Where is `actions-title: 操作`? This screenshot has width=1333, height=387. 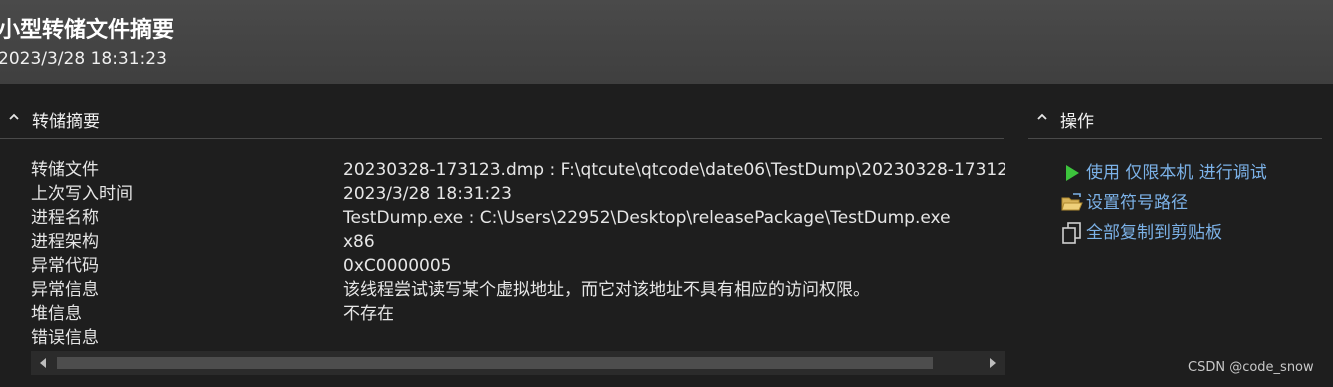
actions-title: 操作 is located at coordinates (1077, 121).